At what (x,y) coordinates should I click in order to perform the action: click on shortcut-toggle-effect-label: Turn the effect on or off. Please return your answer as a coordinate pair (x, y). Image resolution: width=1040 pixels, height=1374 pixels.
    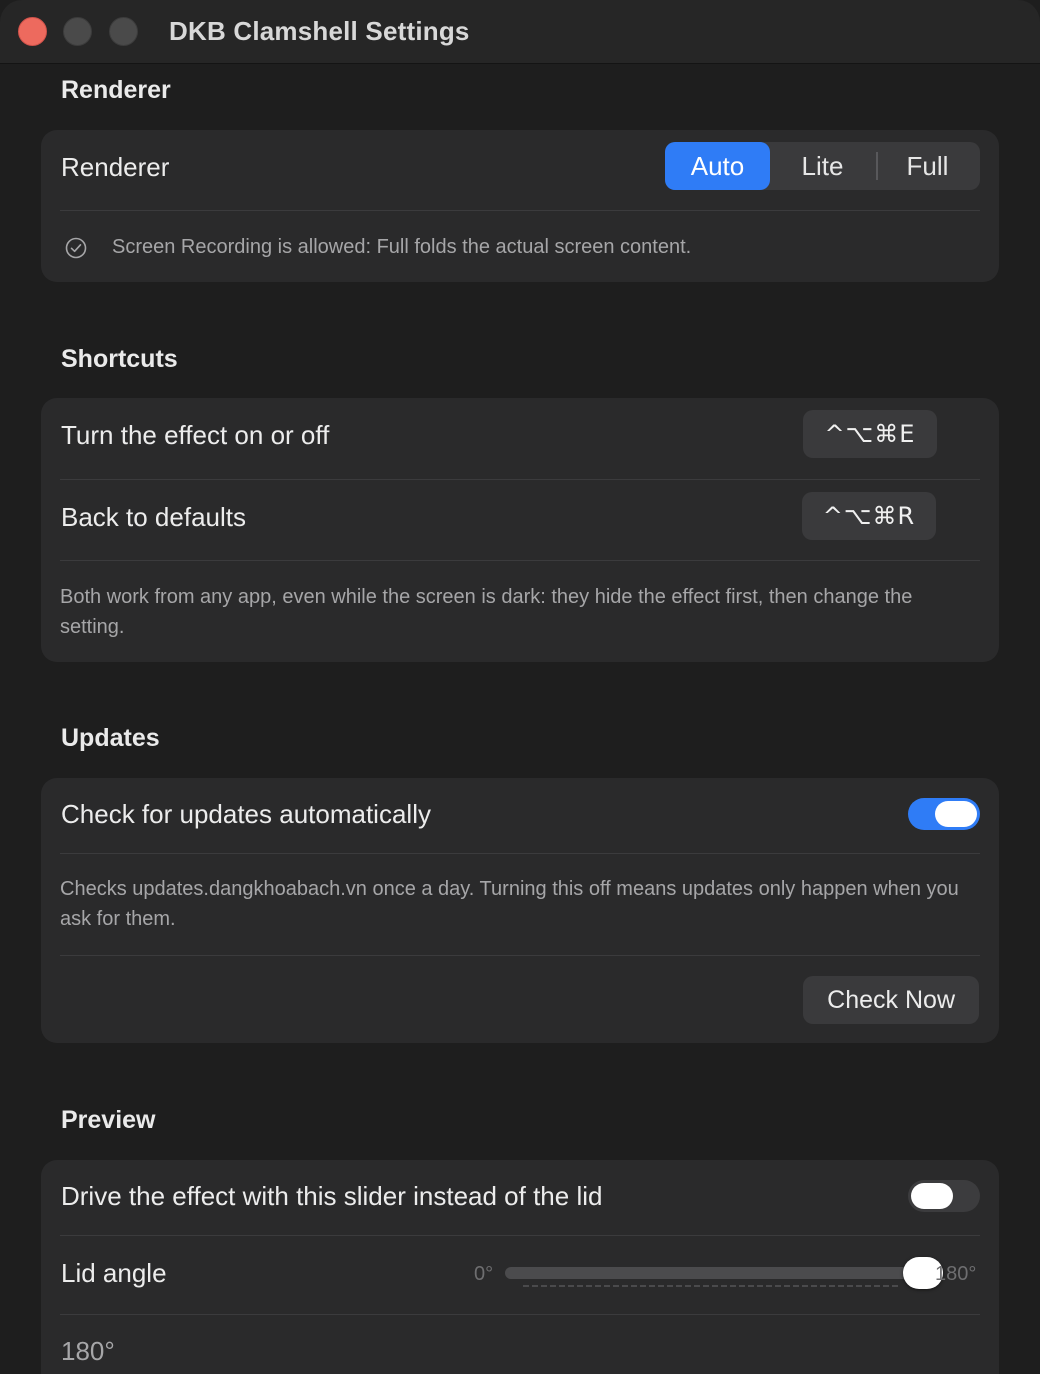
    Looking at the image, I should click on (195, 435).